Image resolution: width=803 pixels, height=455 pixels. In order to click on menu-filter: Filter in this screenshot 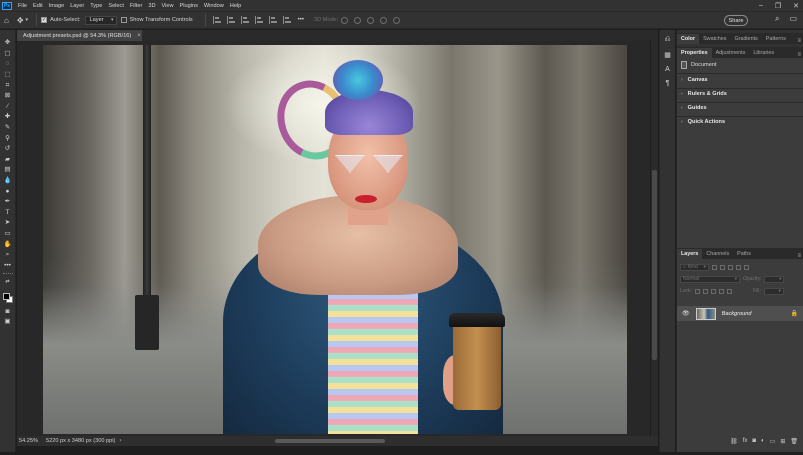, I will do `click(136, 6)`.